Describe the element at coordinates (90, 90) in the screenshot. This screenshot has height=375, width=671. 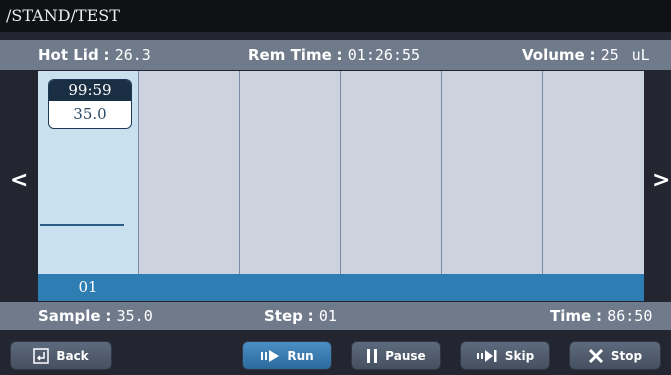
I see `step-hold-time: 99:59` at that location.